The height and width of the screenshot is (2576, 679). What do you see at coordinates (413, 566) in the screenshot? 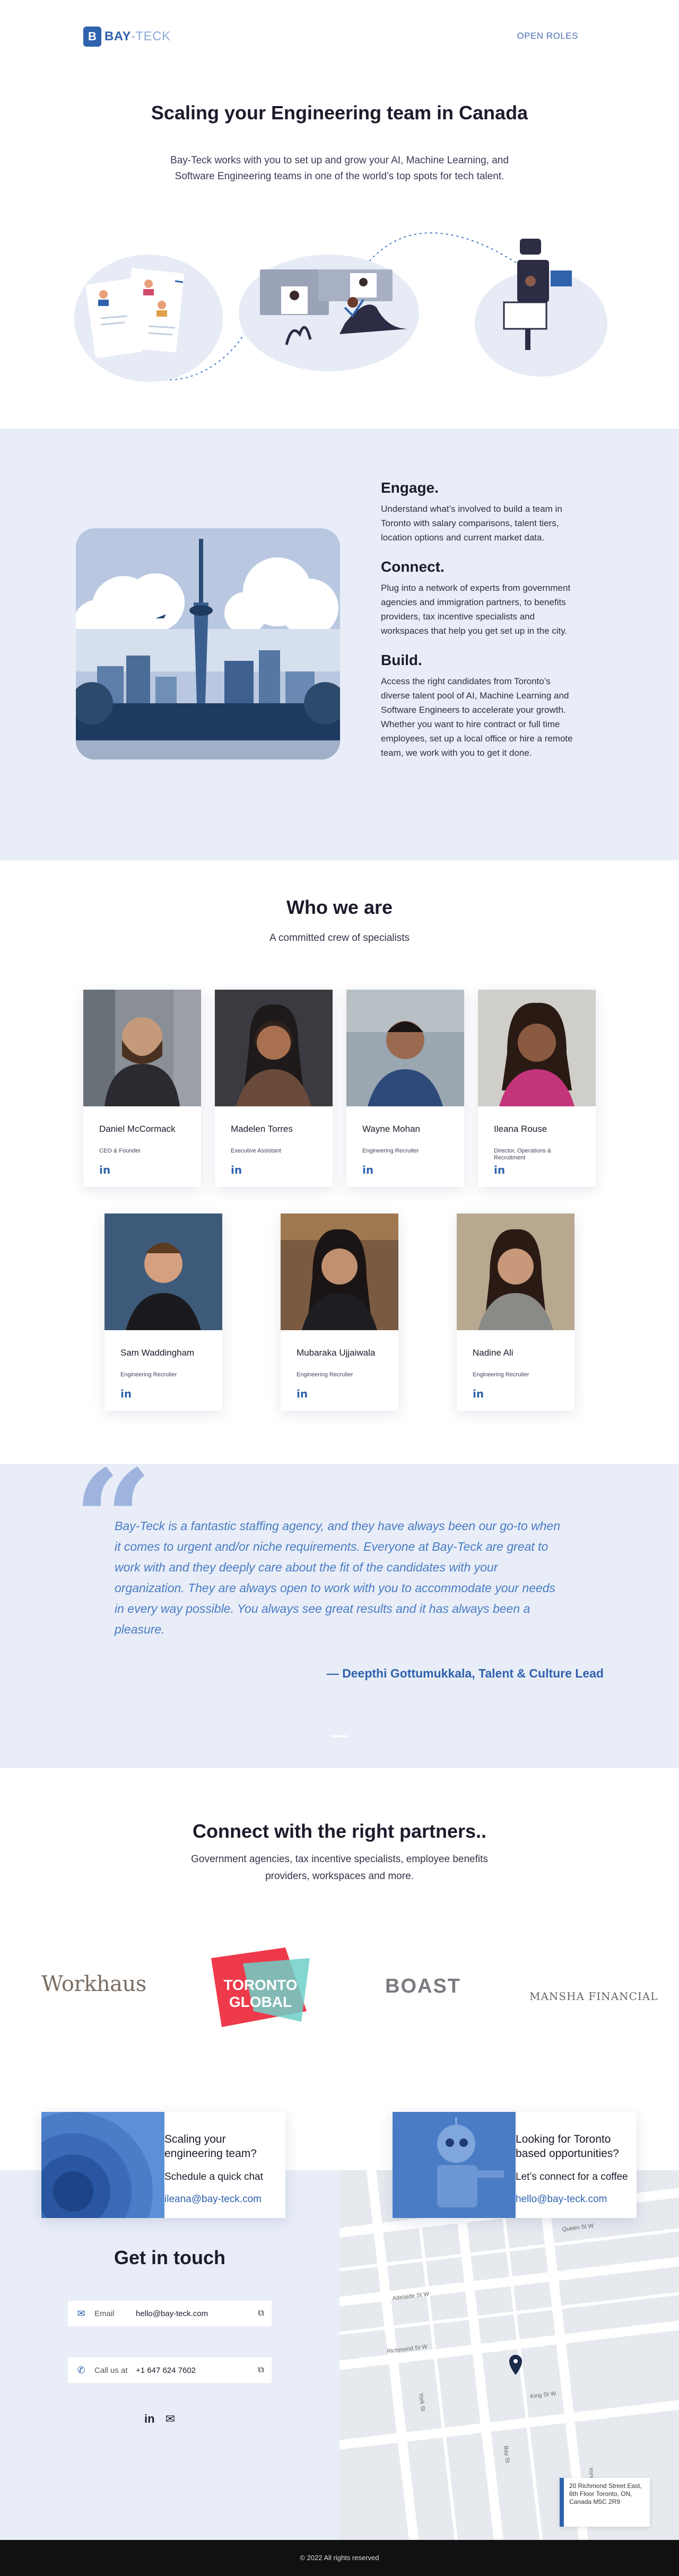
I see `connect-block-title: Connect.` at bounding box center [413, 566].